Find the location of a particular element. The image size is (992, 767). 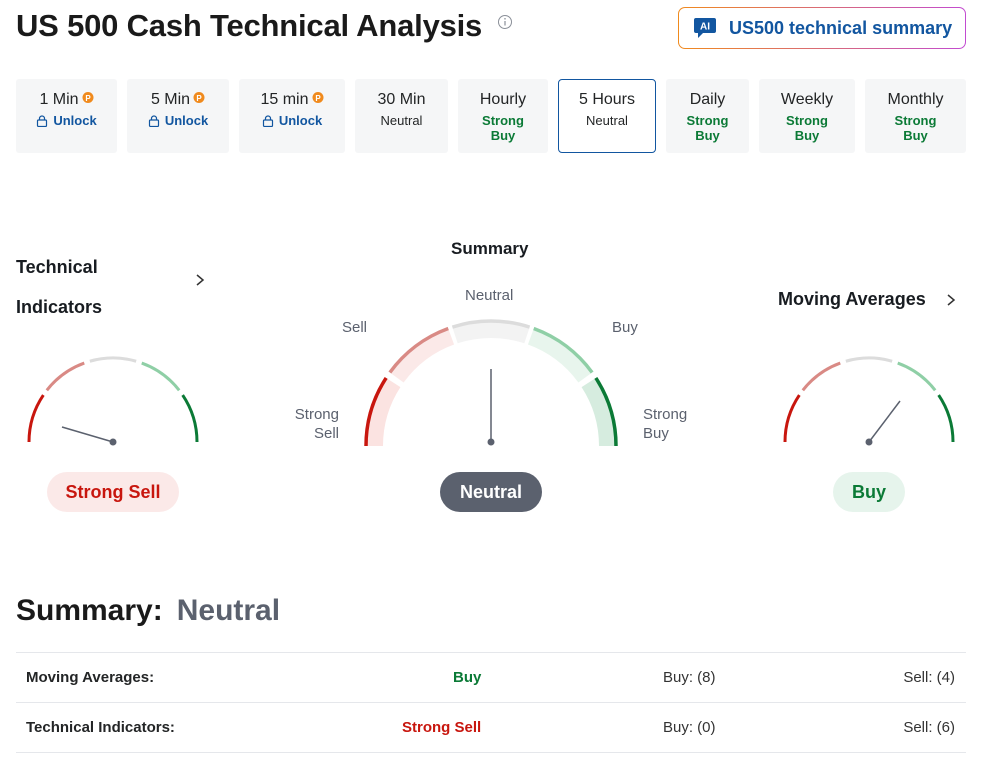

tab-label: Hourly is located at coordinates (503, 99).